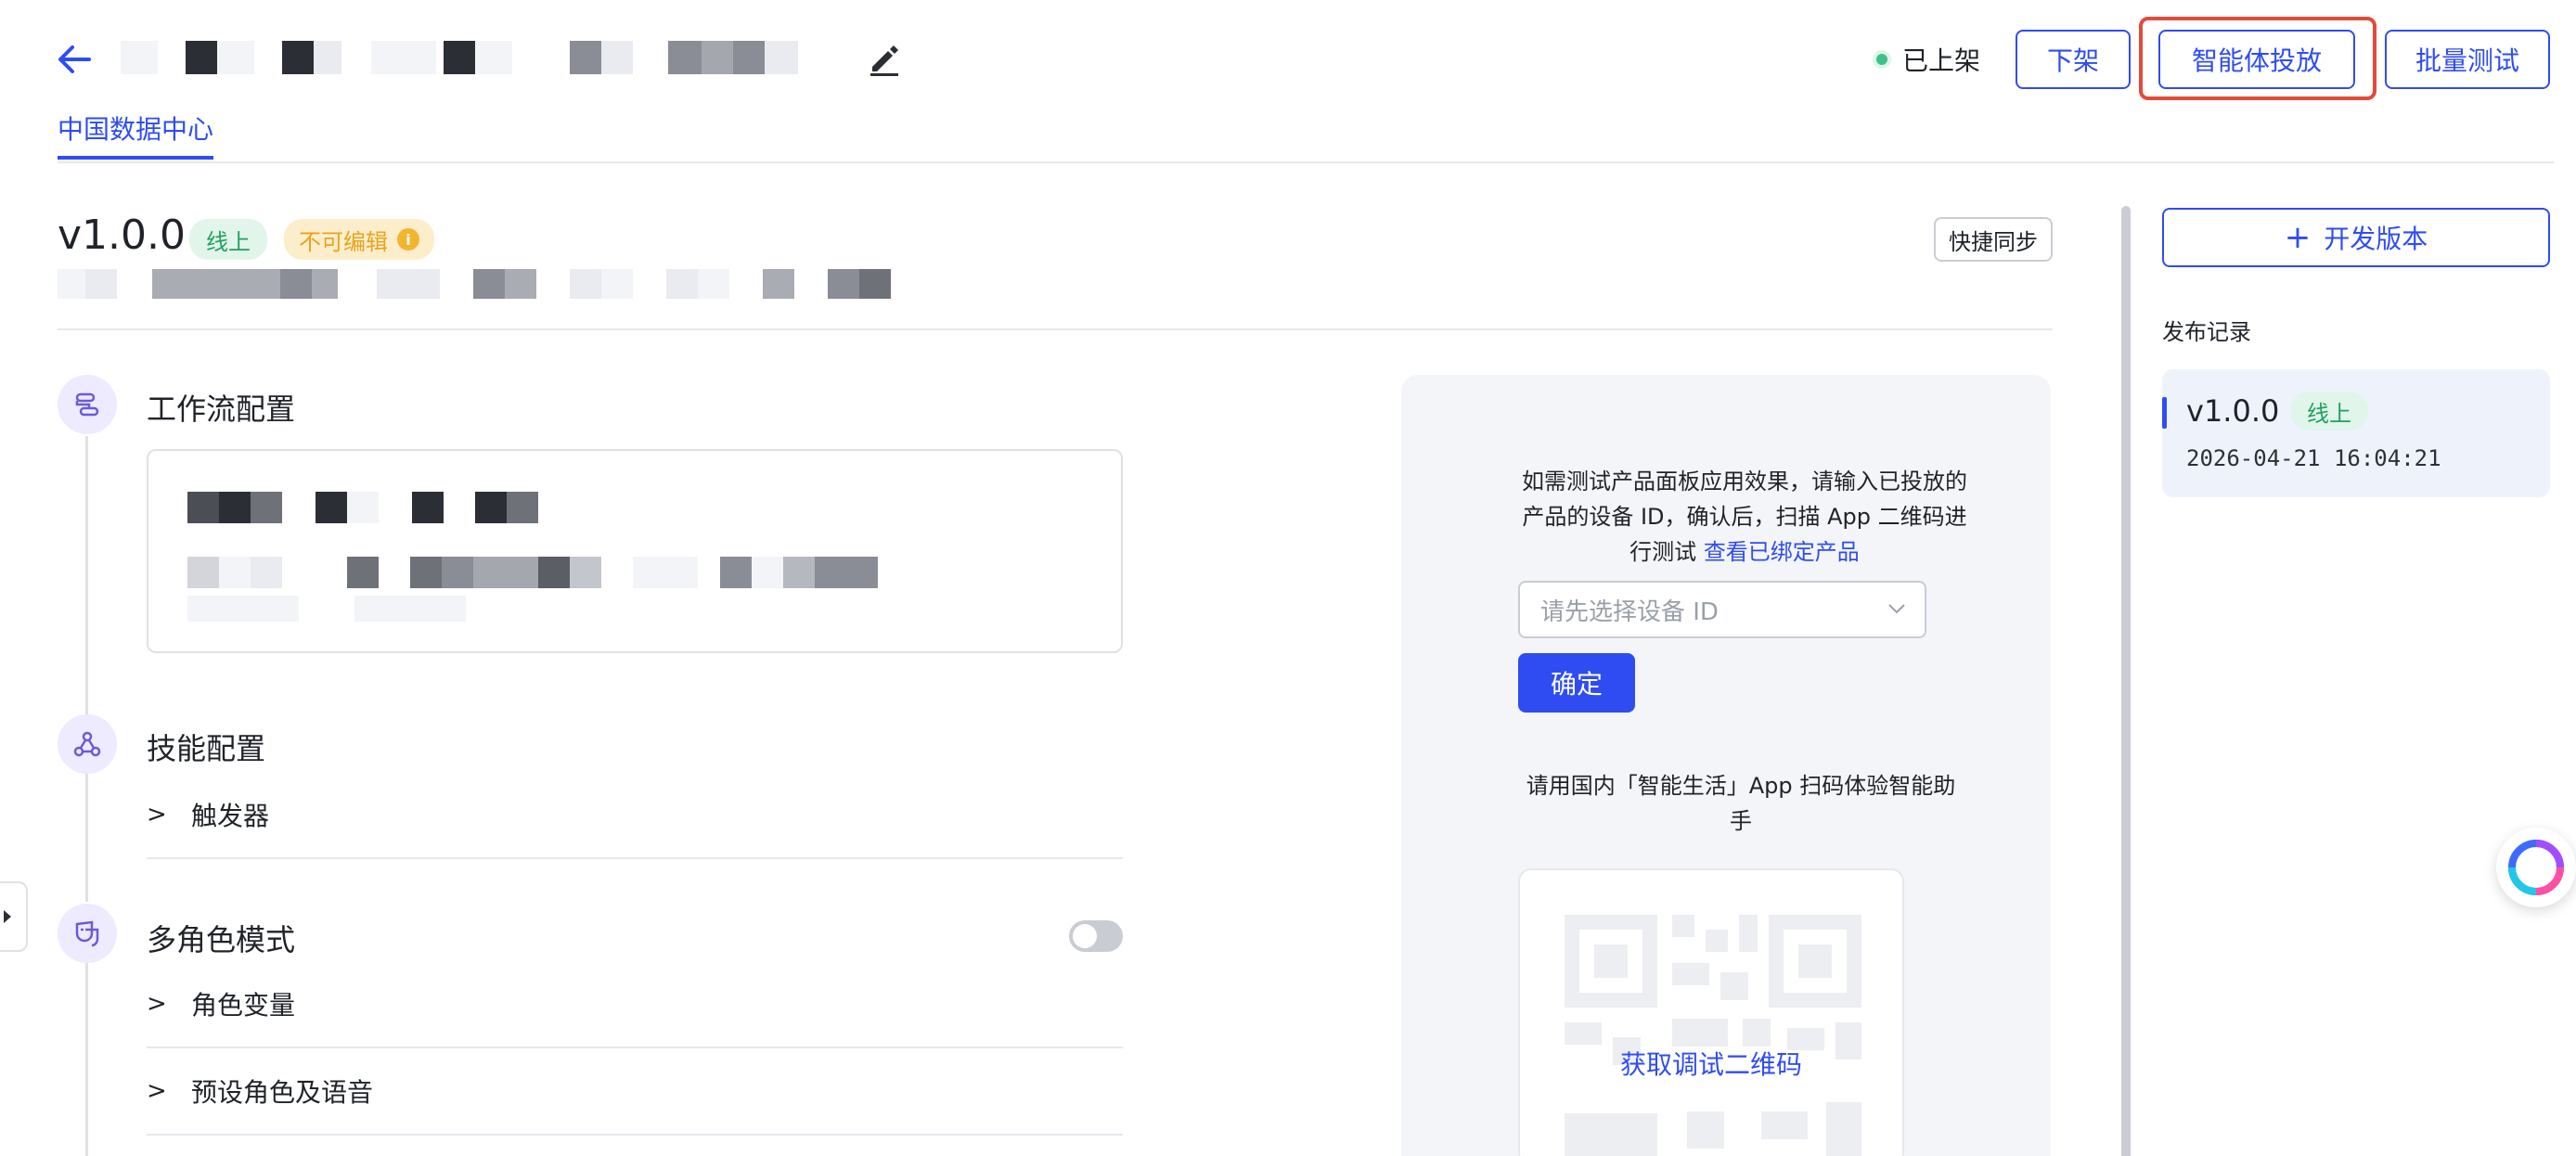 The image size is (2576, 1156). Describe the element at coordinates (1629, 611) in the screenshot. I see `device-id-placeholder: 请先选择设备 ID` at that location.